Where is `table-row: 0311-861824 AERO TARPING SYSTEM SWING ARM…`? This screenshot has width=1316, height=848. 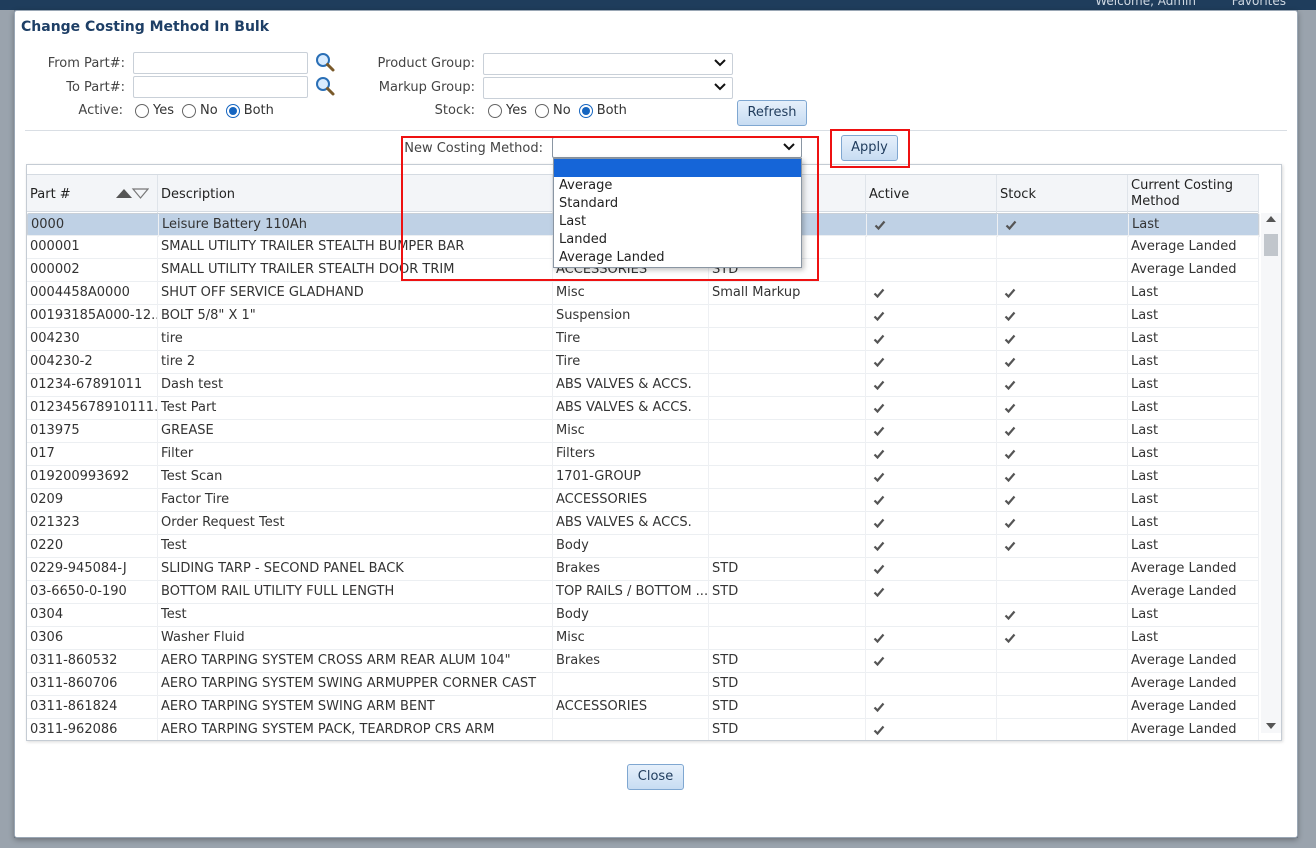
table-row: 0311-861824 AERO TARPING SYSTEM SWING ARM… is located at coordinates (643, 707).